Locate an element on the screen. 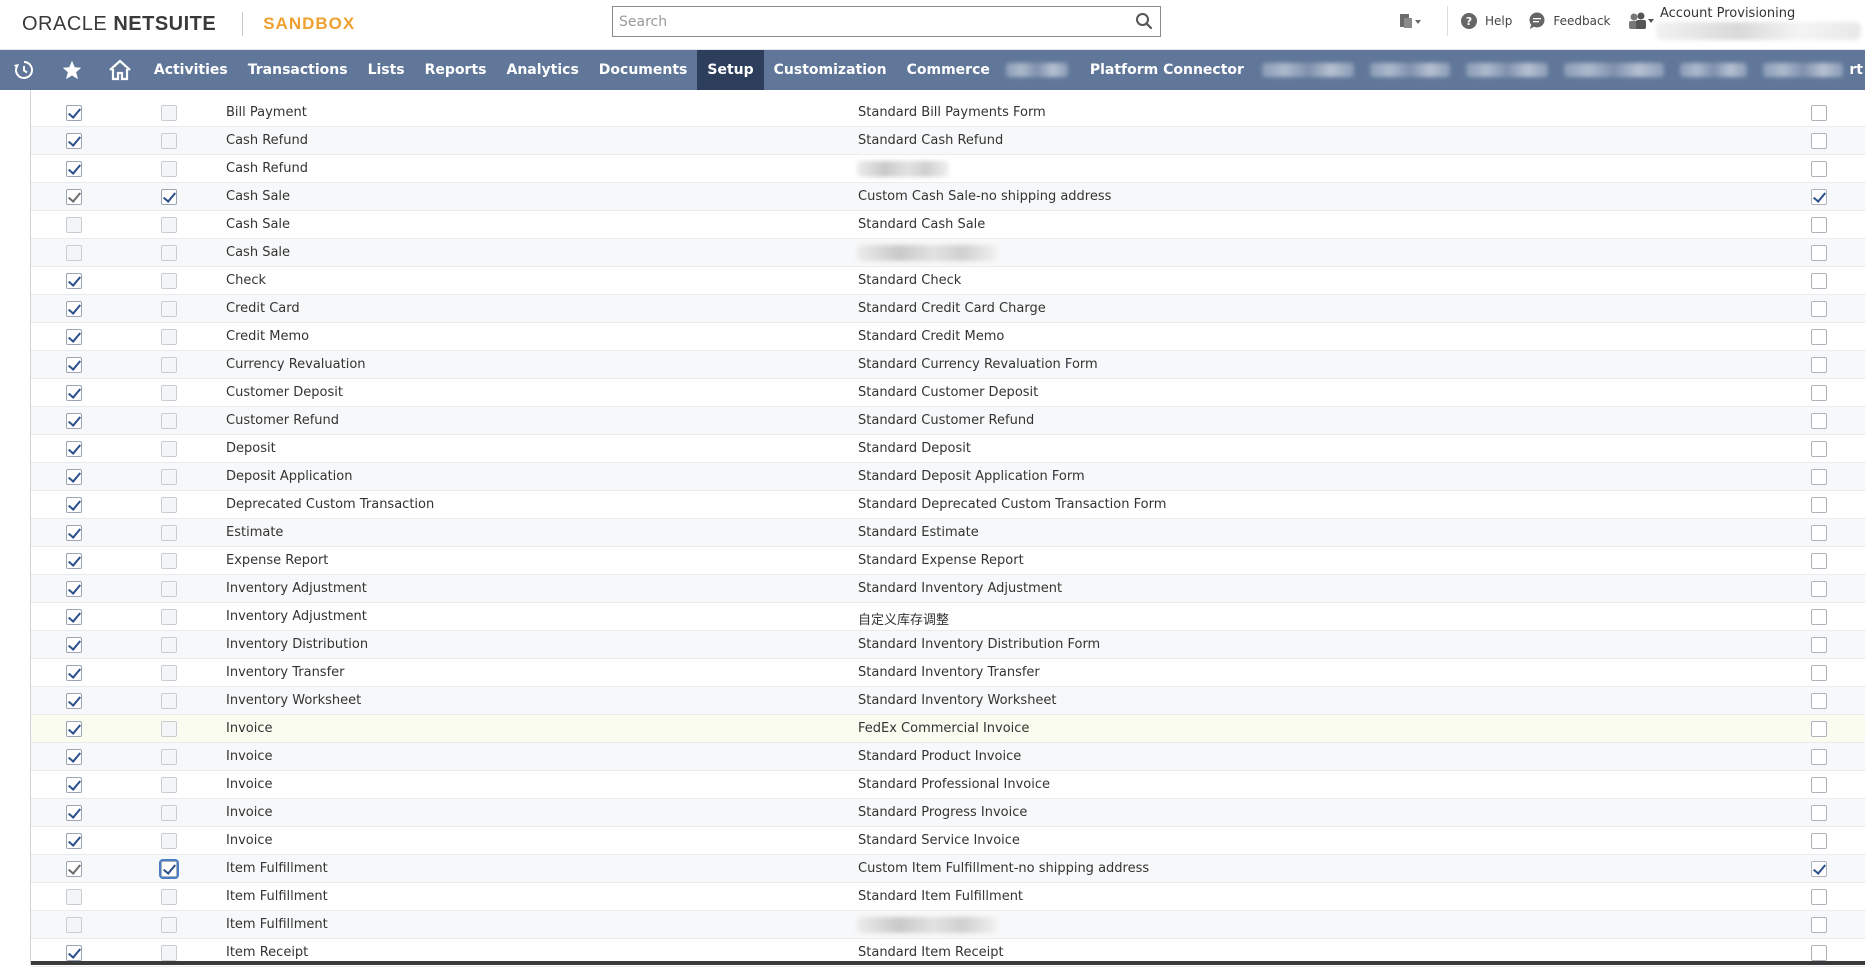 Image resolution: width=1865 pixels, height=967 pixels. home-button is located at coordinates (120, 70).